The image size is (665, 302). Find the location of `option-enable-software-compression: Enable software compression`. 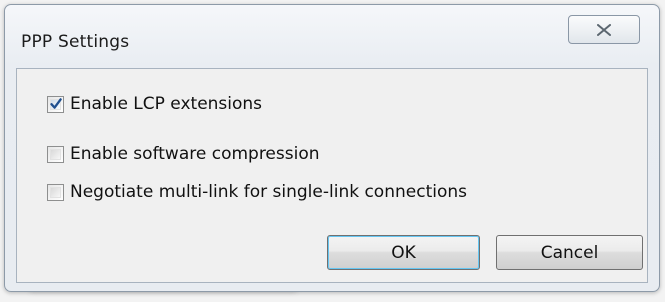

option-enable-software-compression: Enable software compression is located at coordinates (183, 154).